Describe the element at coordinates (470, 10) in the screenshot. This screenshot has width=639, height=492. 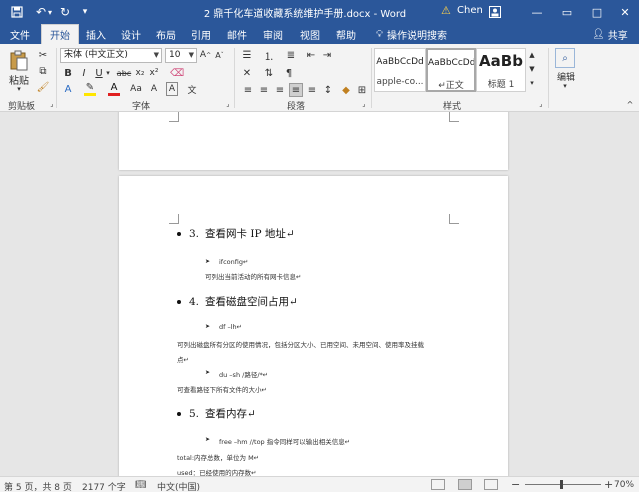
I see `user-name: Chen` at that location.